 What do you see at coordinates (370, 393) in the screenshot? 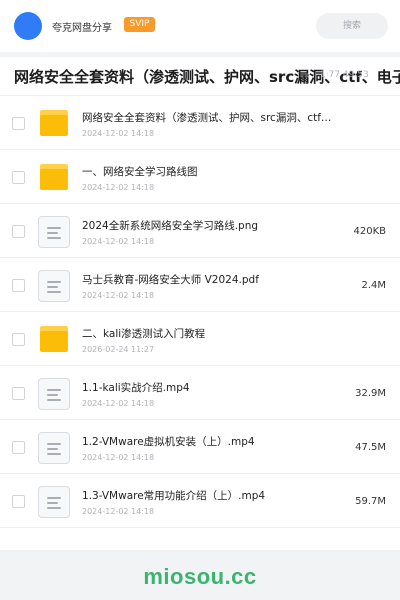
I see `file-size: 32.9M` at bounding box center [370, 393].